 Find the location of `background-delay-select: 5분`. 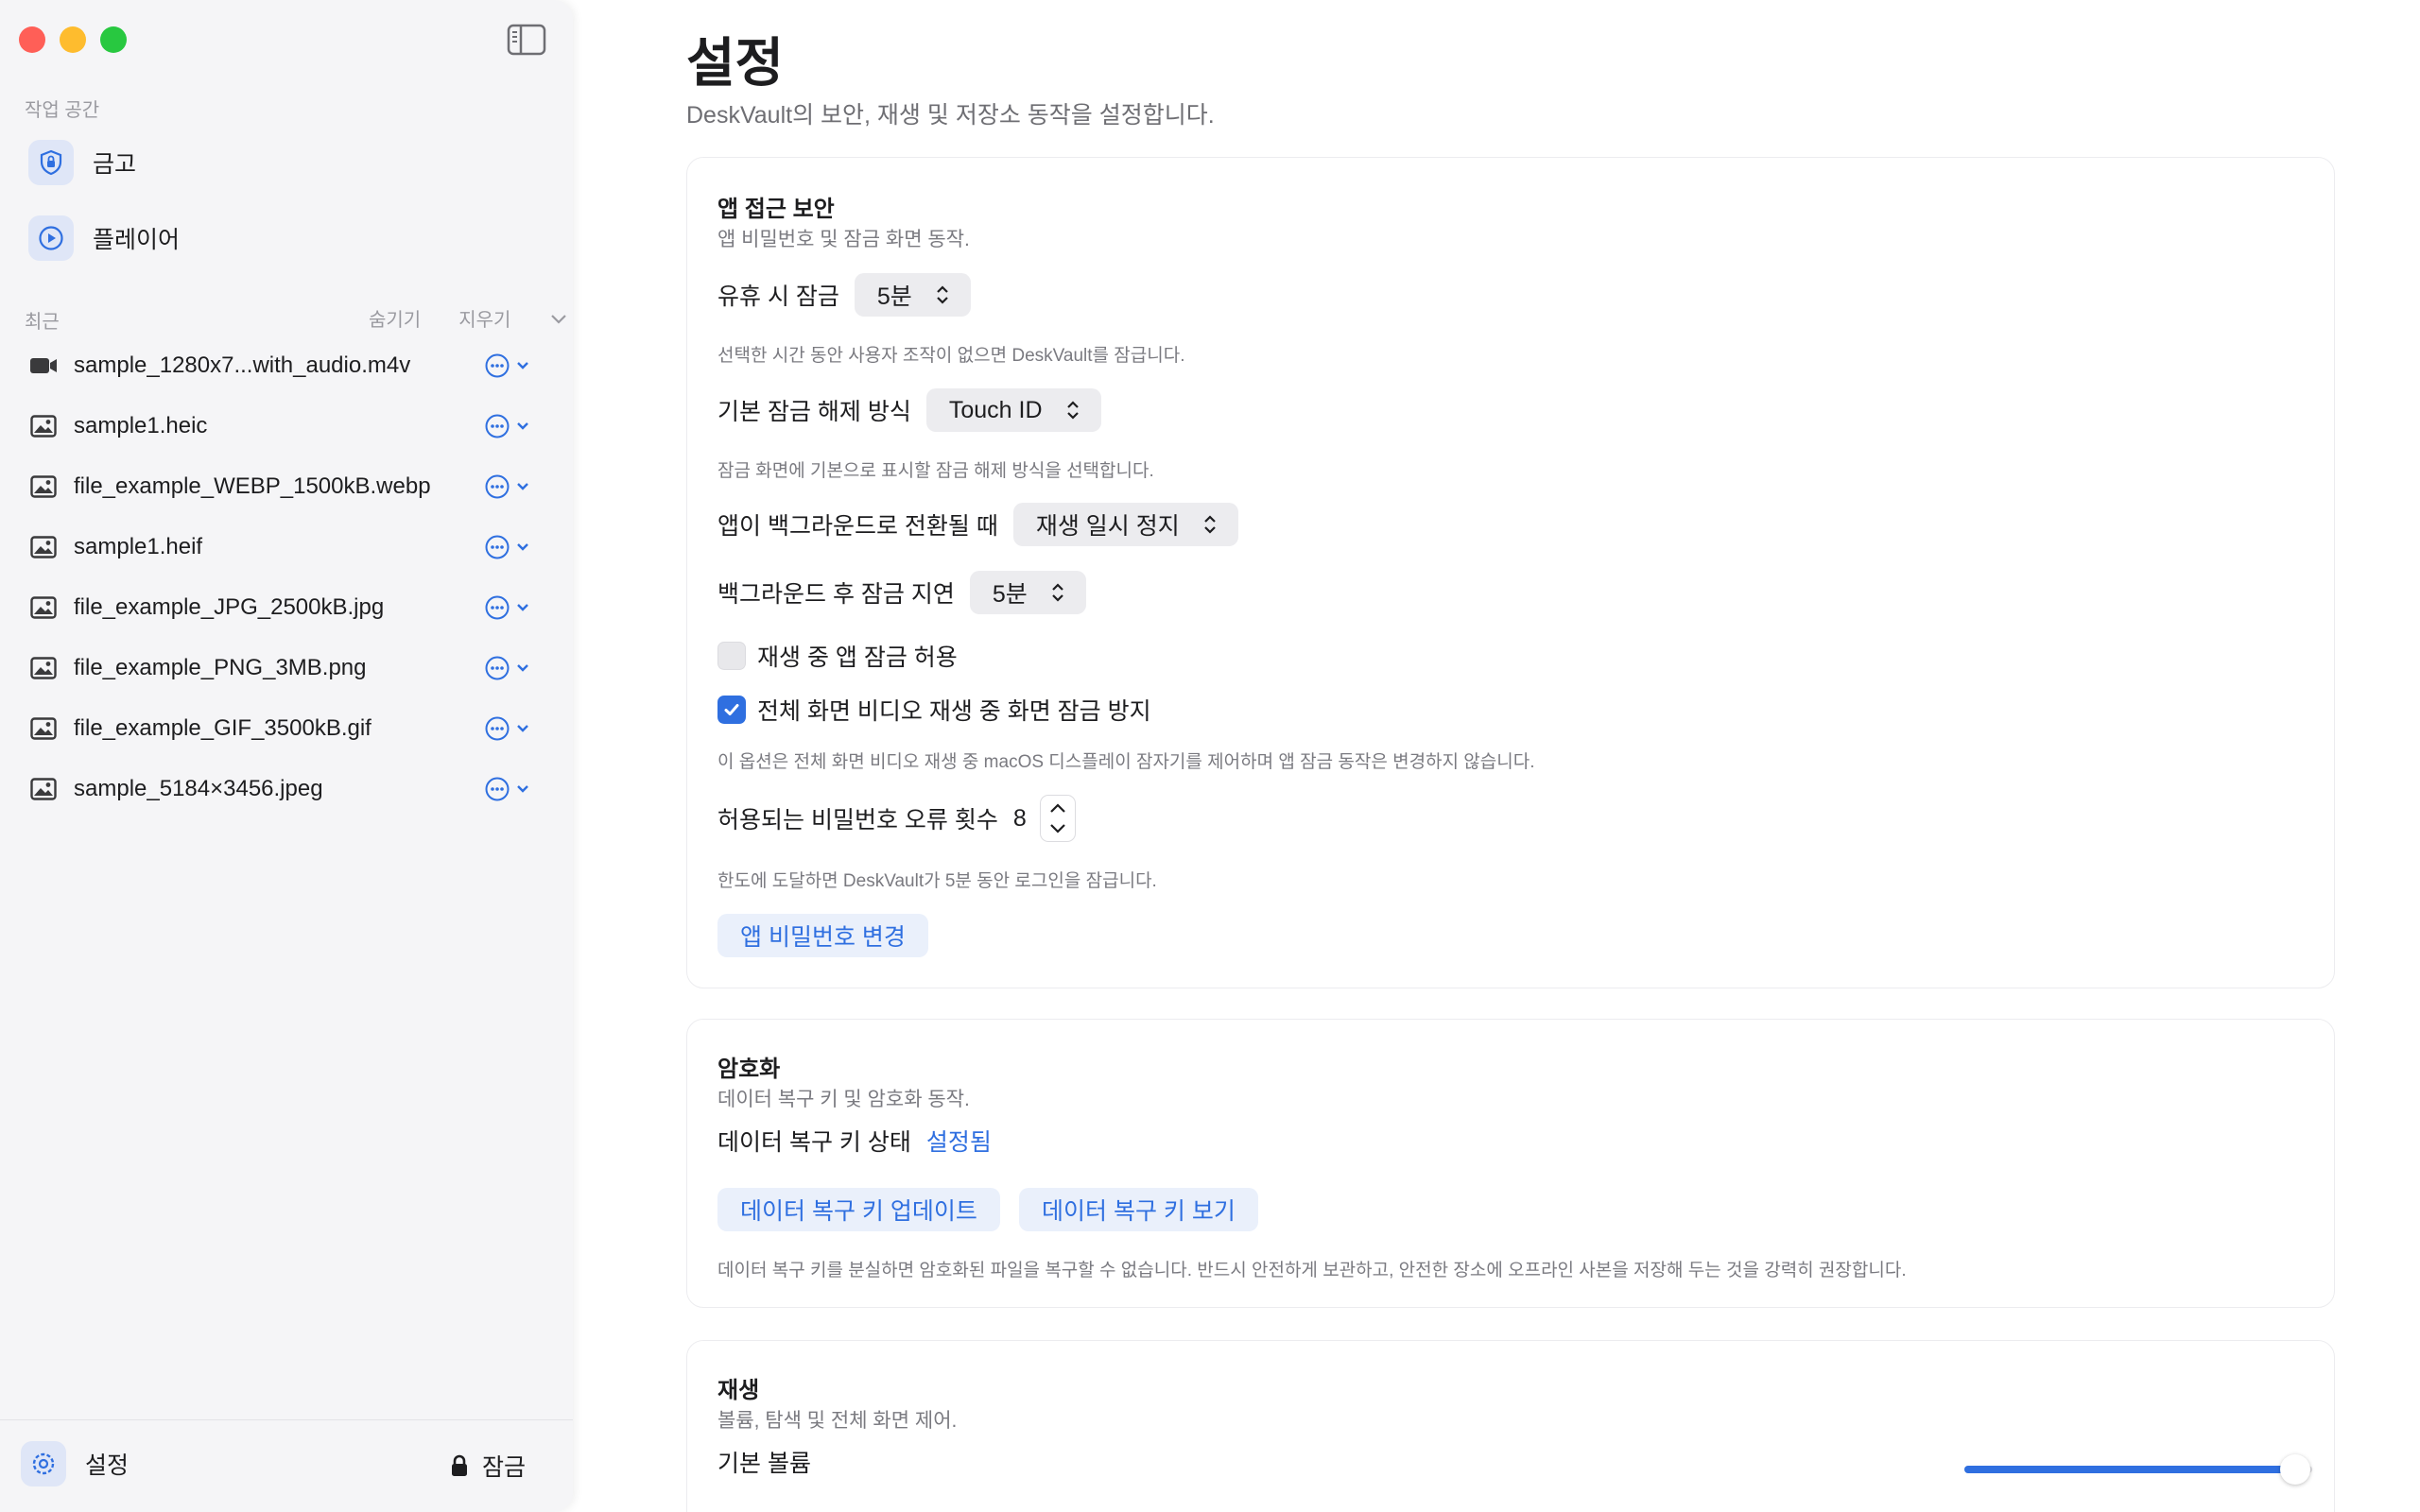

background-delay-select: 5분 is located at coordinates (1027, 592).